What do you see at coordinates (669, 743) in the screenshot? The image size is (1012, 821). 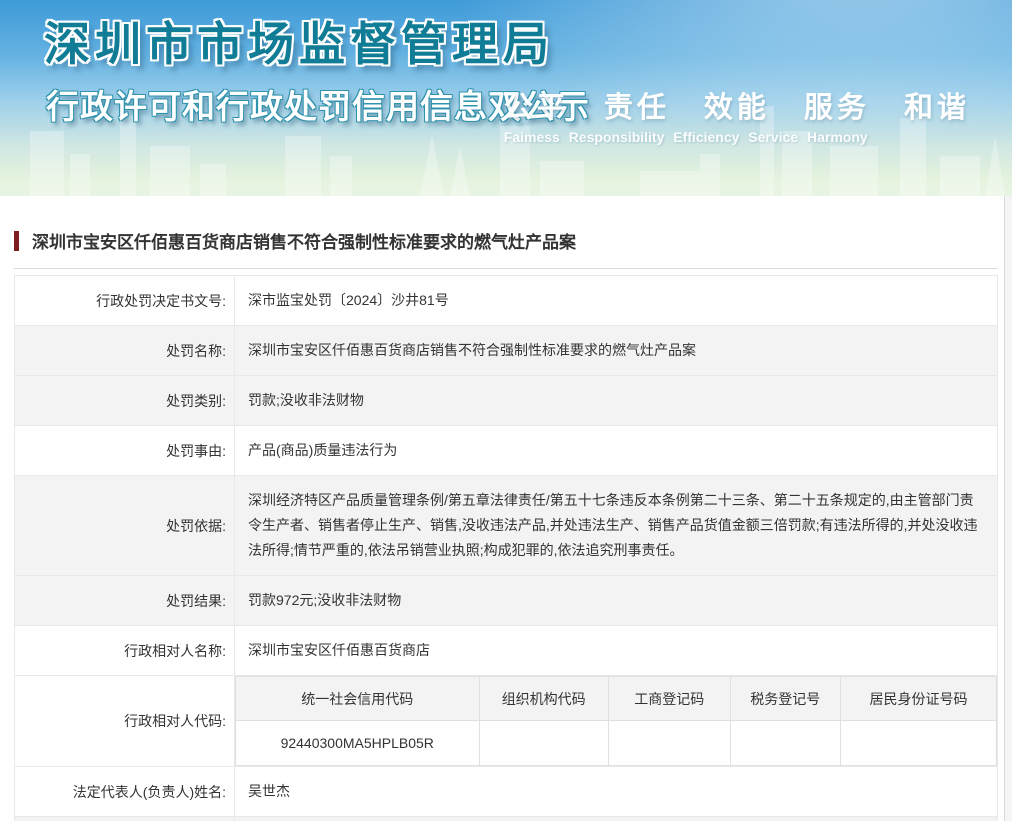 I see `business-registration-code` at bounding box center [669, 743].